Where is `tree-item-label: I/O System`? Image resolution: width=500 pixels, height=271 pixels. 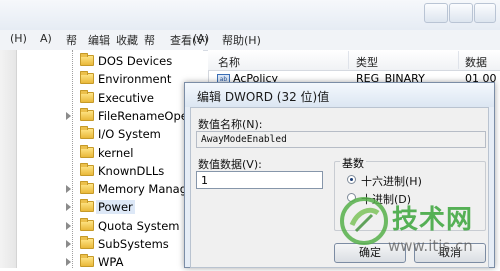
tree-item-label: I/O System is located at coordinates (129, 134).